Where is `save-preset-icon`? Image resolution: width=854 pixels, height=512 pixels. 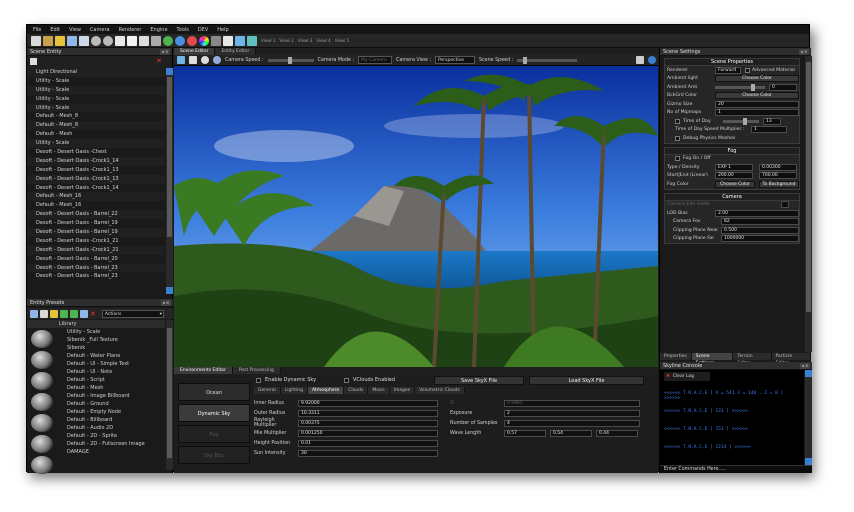
save-preset-icon is located at coordinates (34, 313).